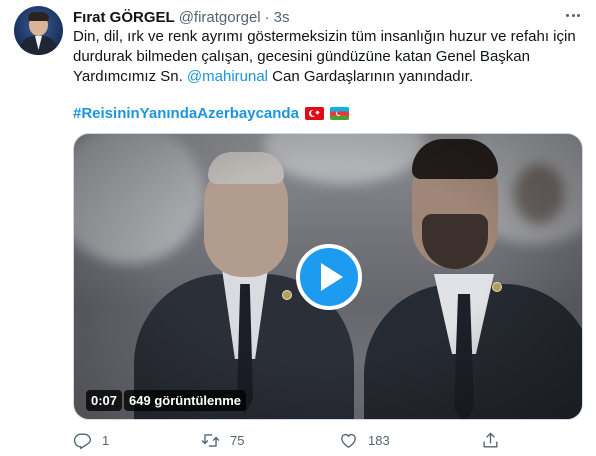  What do you see at coordinates (222, 440) in the screenshot?
I see `retweet-button: 75` at bounding box center [222, 440].